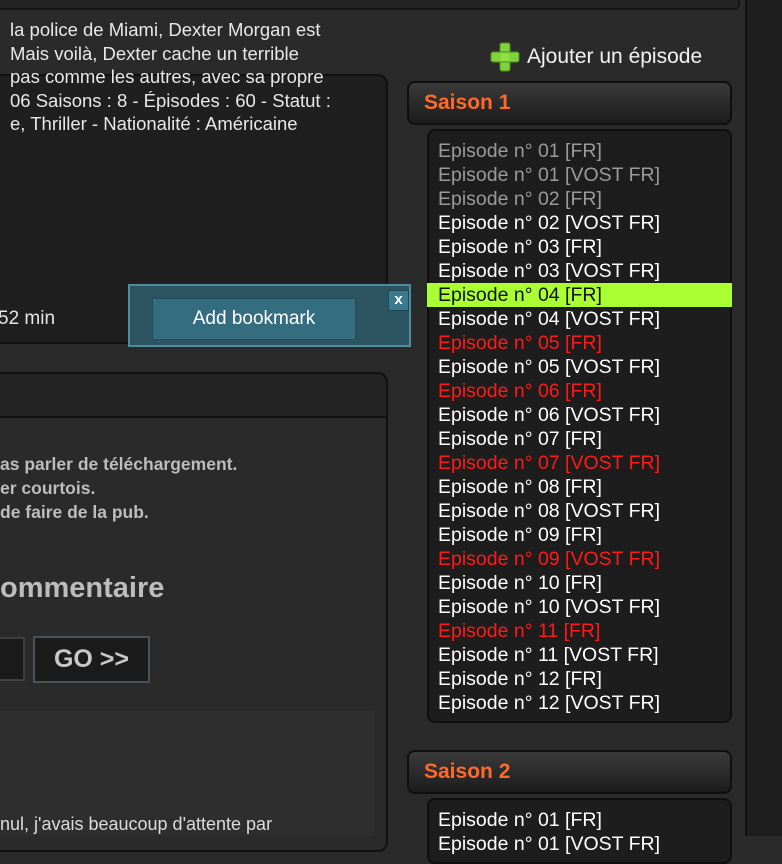 Image resolution: width=782 pixels, height=864 pixels. Describe the element at coordinates (82, 588) in the screenshot. I see `comment-title: ommentaire` at that location.